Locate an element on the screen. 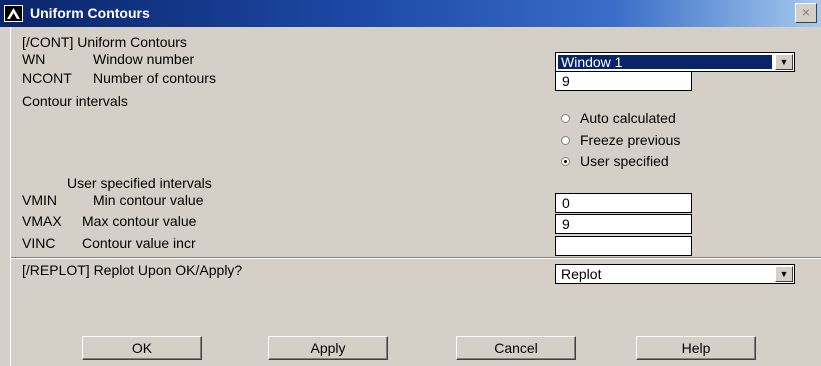 The image size is (821, 366). radio-auto-label: Auto calculated is located at coordinates (628, 118).